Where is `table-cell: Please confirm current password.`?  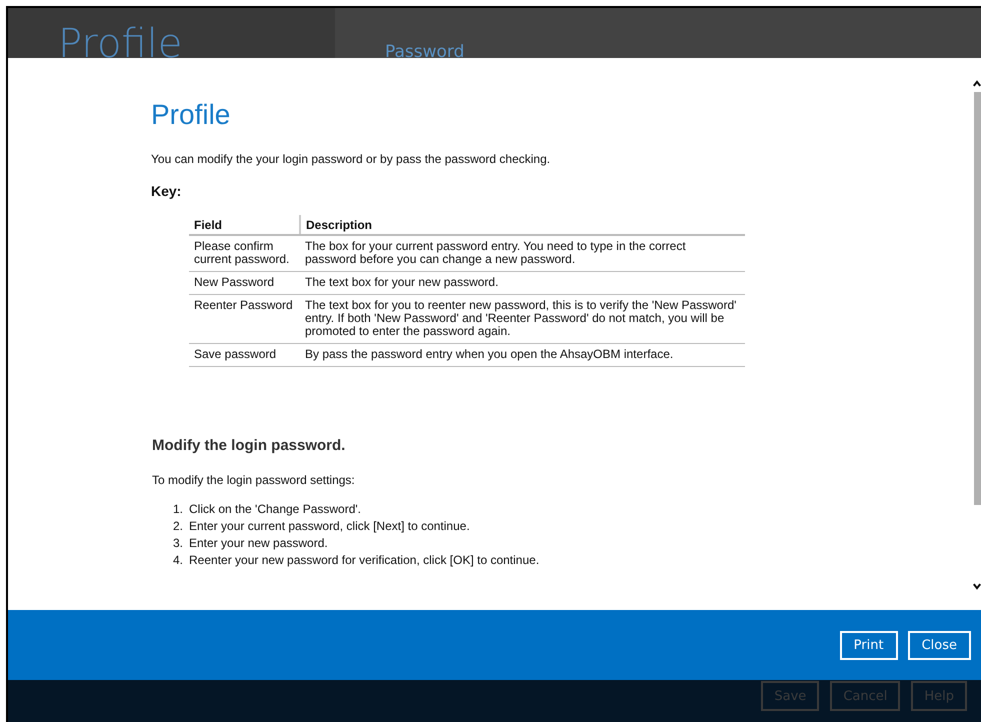
table-cell: Please confirm current password. is located at coordinates (244, 253).